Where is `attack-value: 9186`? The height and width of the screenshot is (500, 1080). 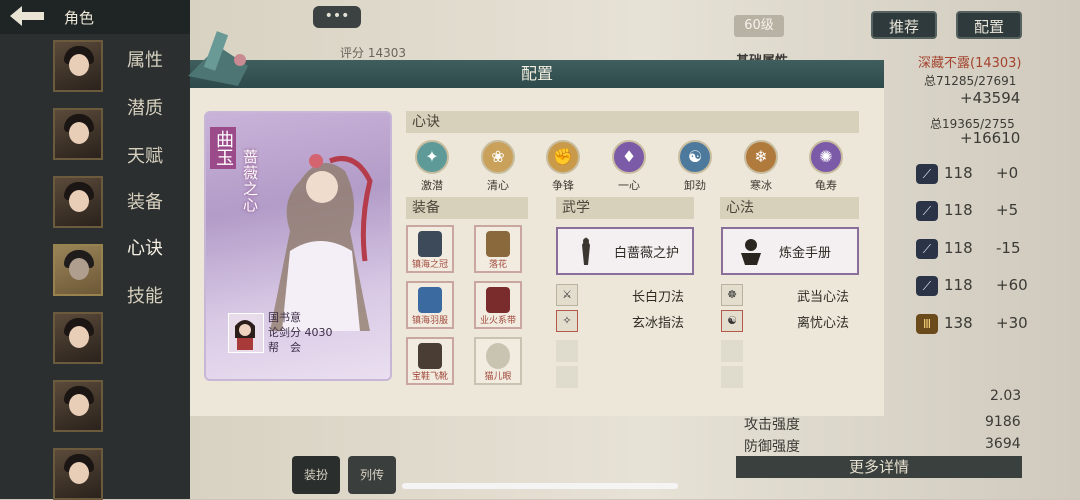 attack-value: 9186 is located at coordinates (1003, 422).